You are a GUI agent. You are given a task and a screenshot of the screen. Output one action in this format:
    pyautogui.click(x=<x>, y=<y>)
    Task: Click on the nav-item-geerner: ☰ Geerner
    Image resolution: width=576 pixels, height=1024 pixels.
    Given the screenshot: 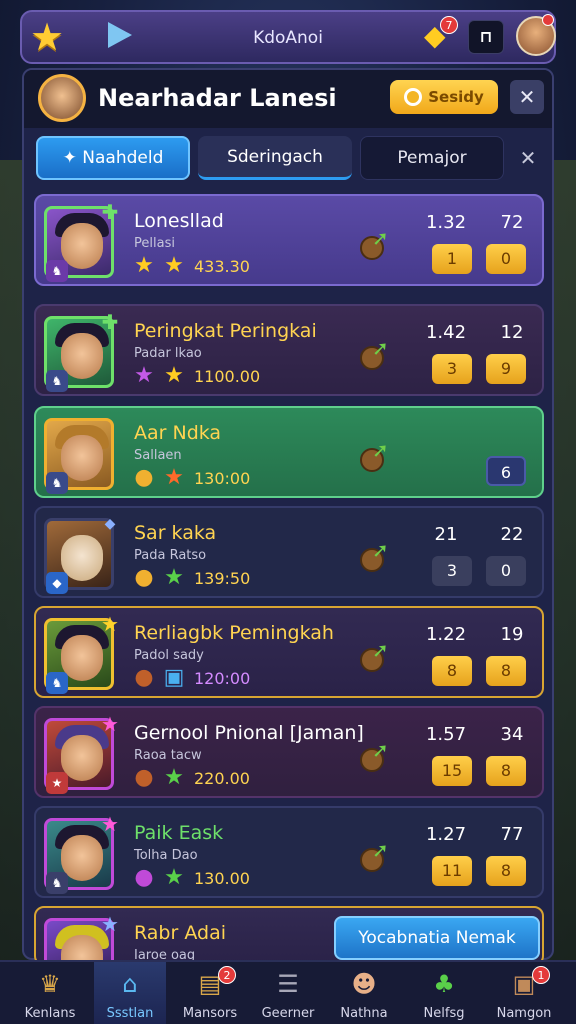 What is the action you would take?
    pyautogui.click(x=288, y=993)
    